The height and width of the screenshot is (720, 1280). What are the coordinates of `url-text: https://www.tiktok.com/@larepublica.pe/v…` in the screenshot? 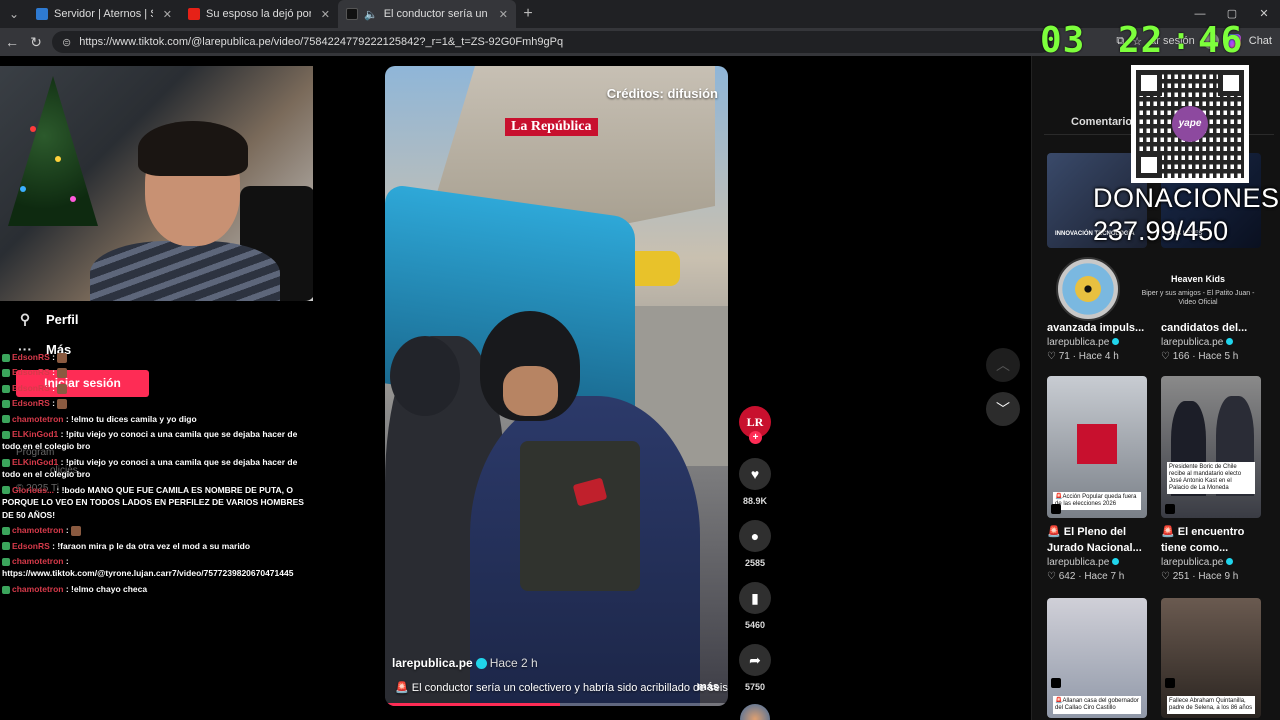 It's located at (321, 42).